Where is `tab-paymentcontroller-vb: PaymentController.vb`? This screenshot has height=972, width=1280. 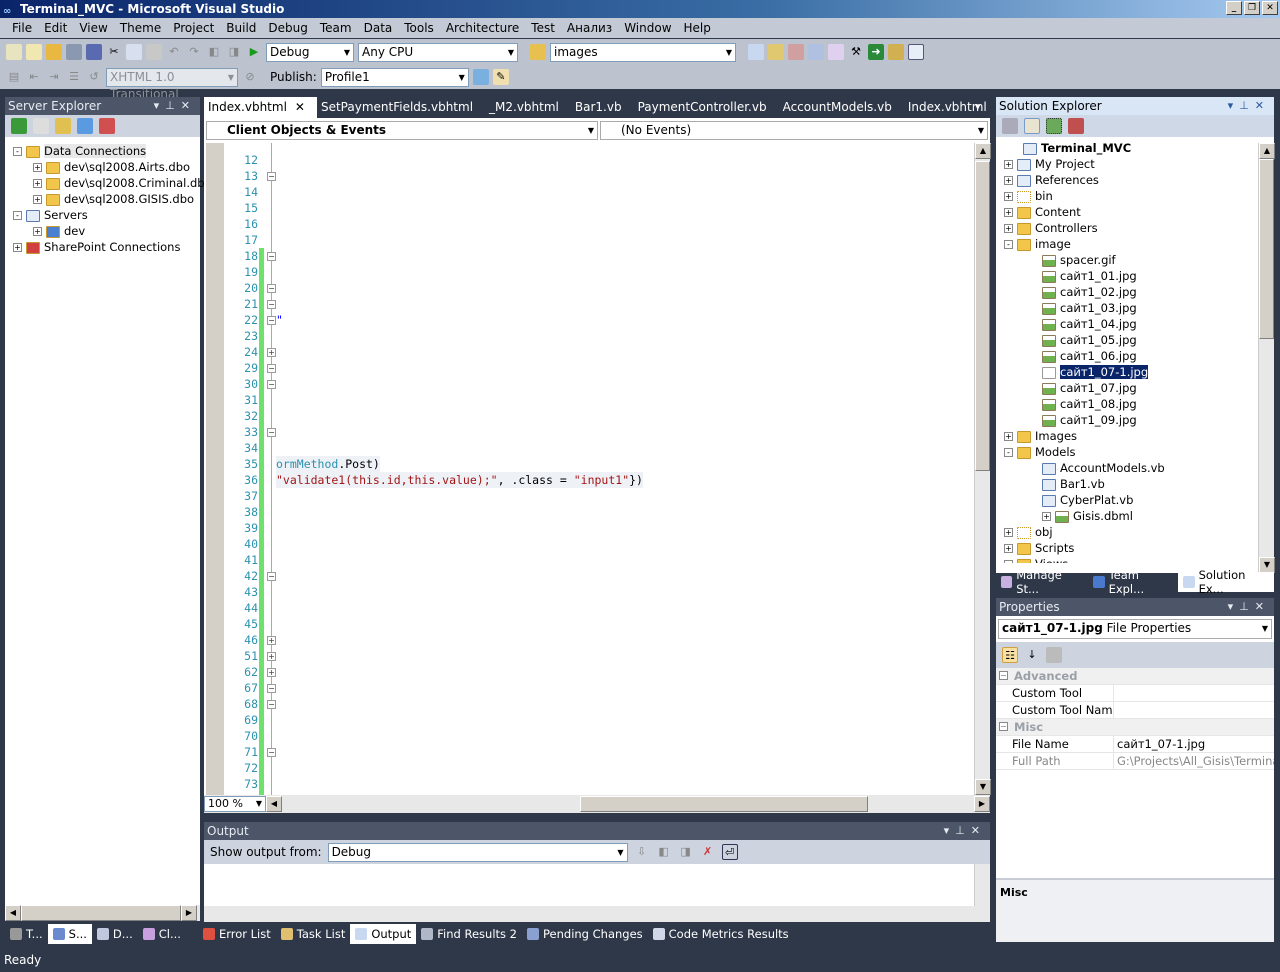 tab-paymentcontroller-vb: PaymentController.vb is located at coordinates (706, 107).